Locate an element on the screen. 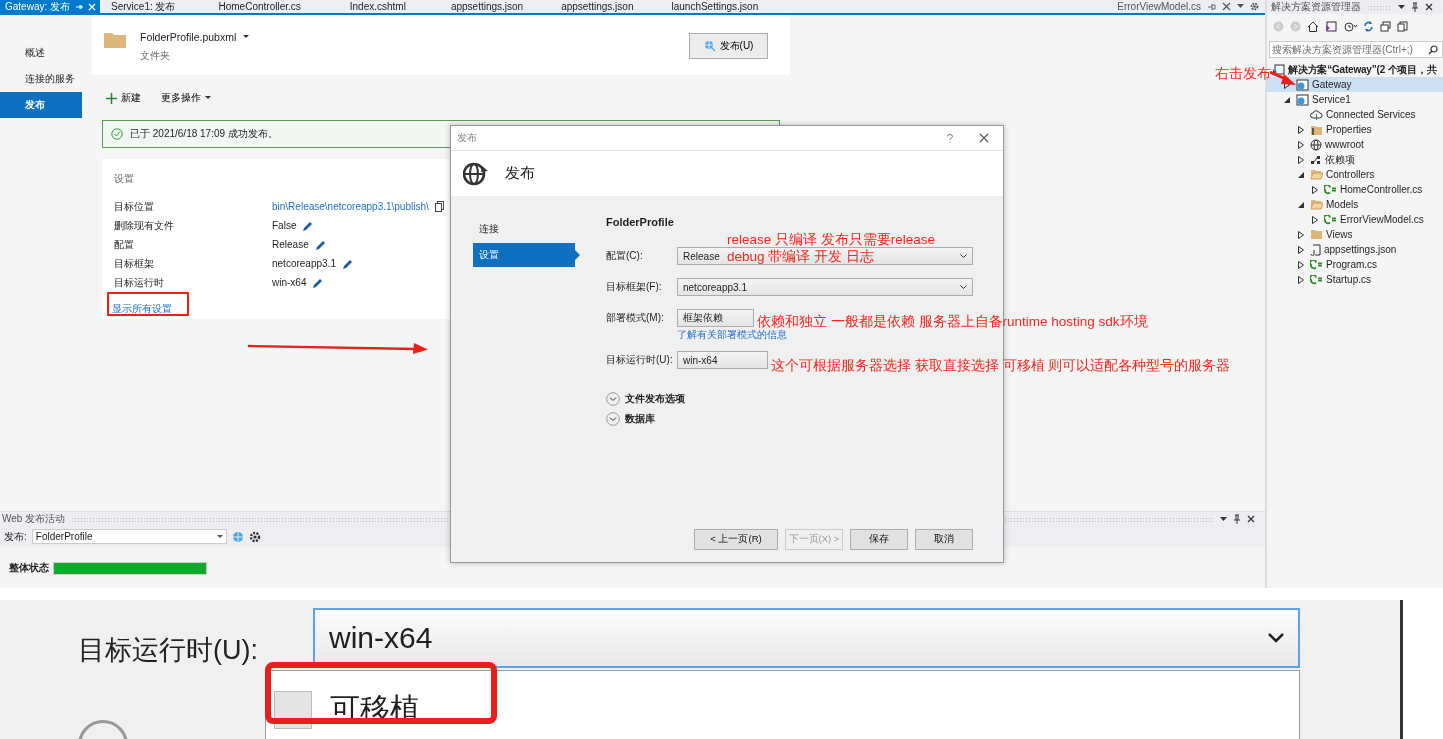  new-button: 新建 is located at coordinates (123, 98).